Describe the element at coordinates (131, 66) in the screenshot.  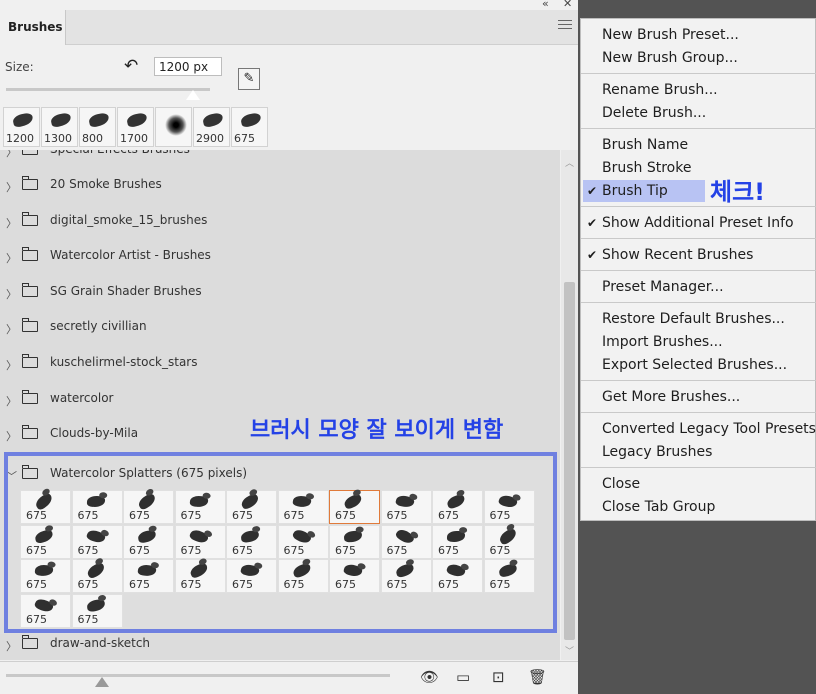
I see `reset-size-icon: ↶` at that location.